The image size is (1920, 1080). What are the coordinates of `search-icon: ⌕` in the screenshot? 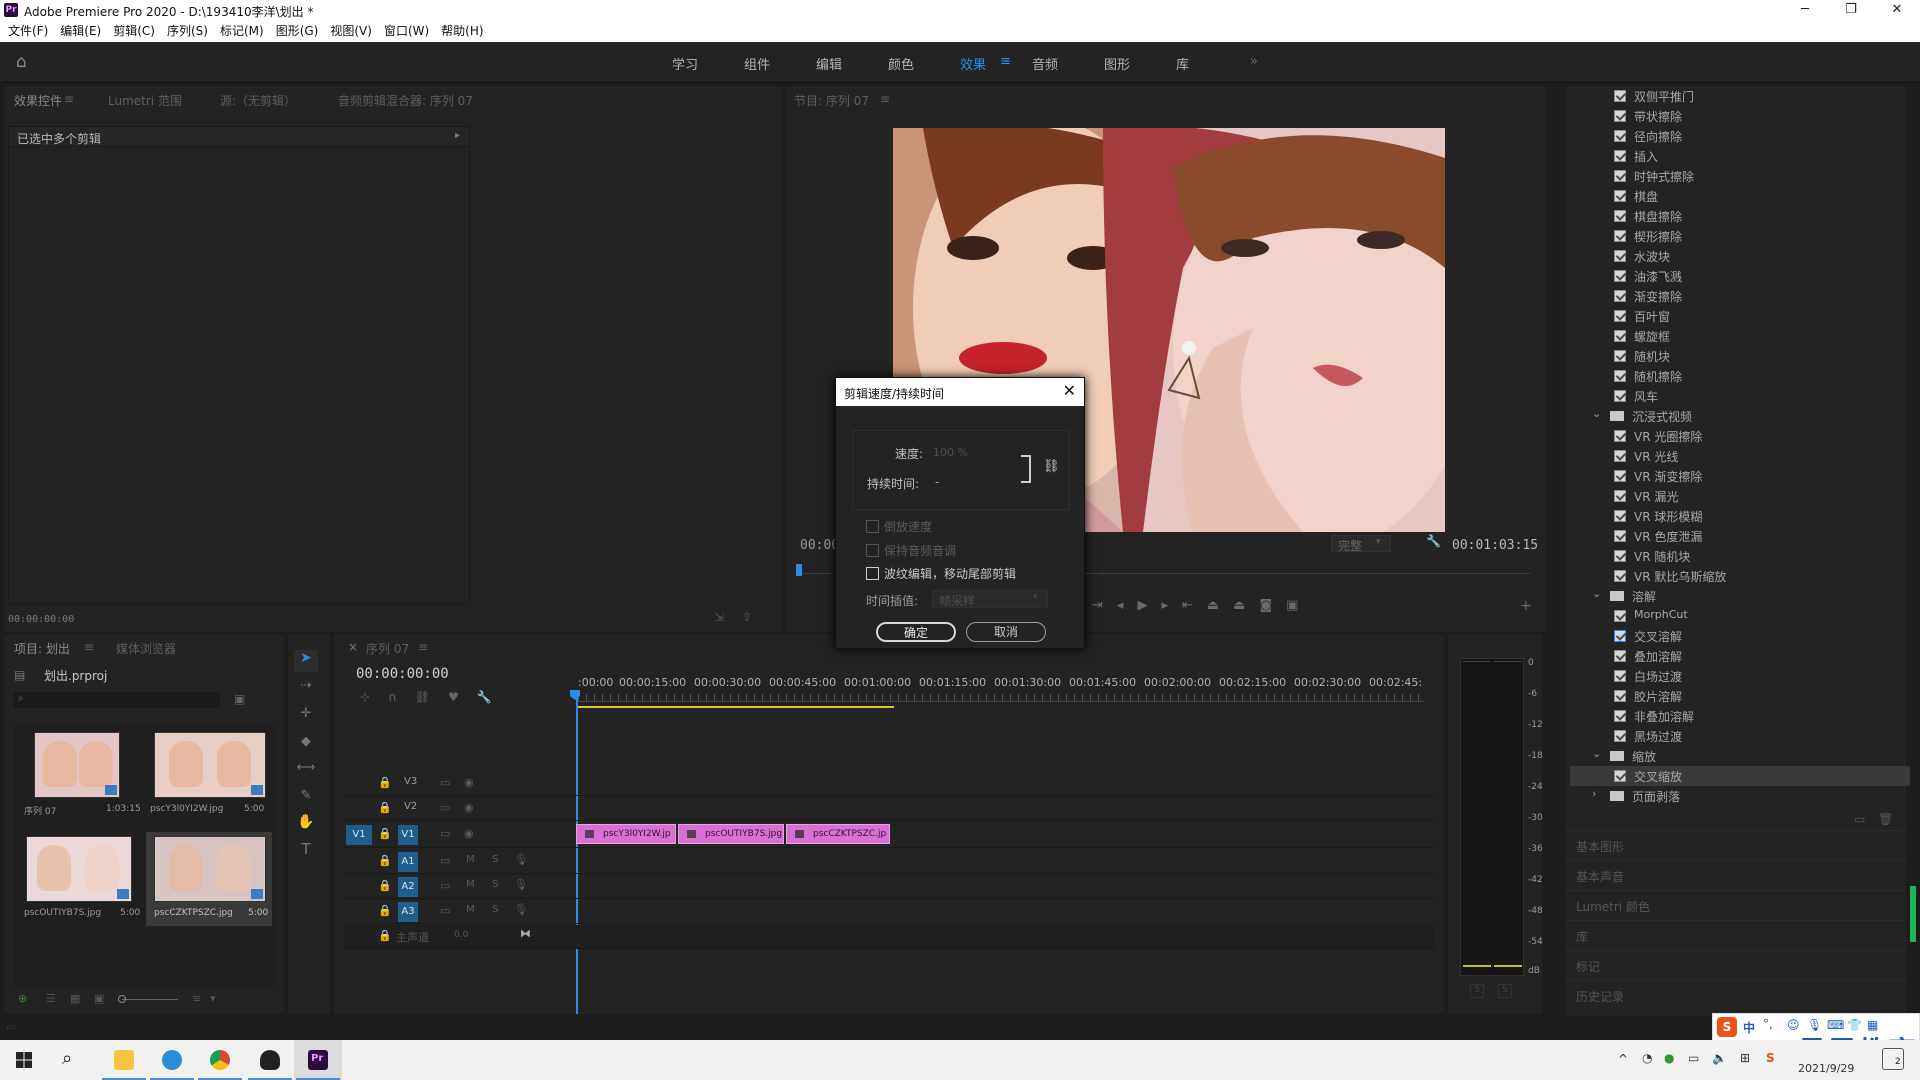 It's located at (72, 1060).